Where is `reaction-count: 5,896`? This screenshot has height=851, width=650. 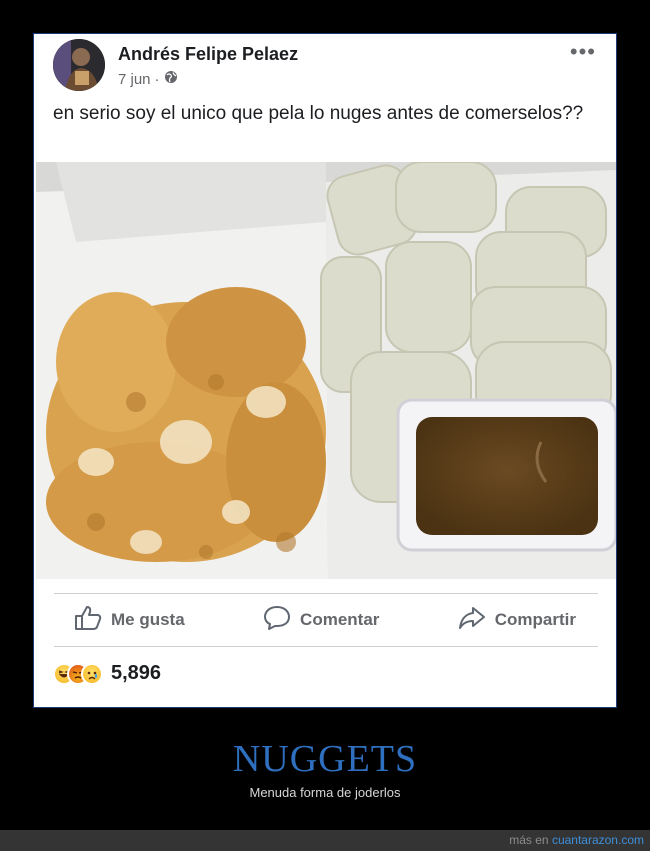
reaction-count: 5,896 is located at coordinates (136, 673).